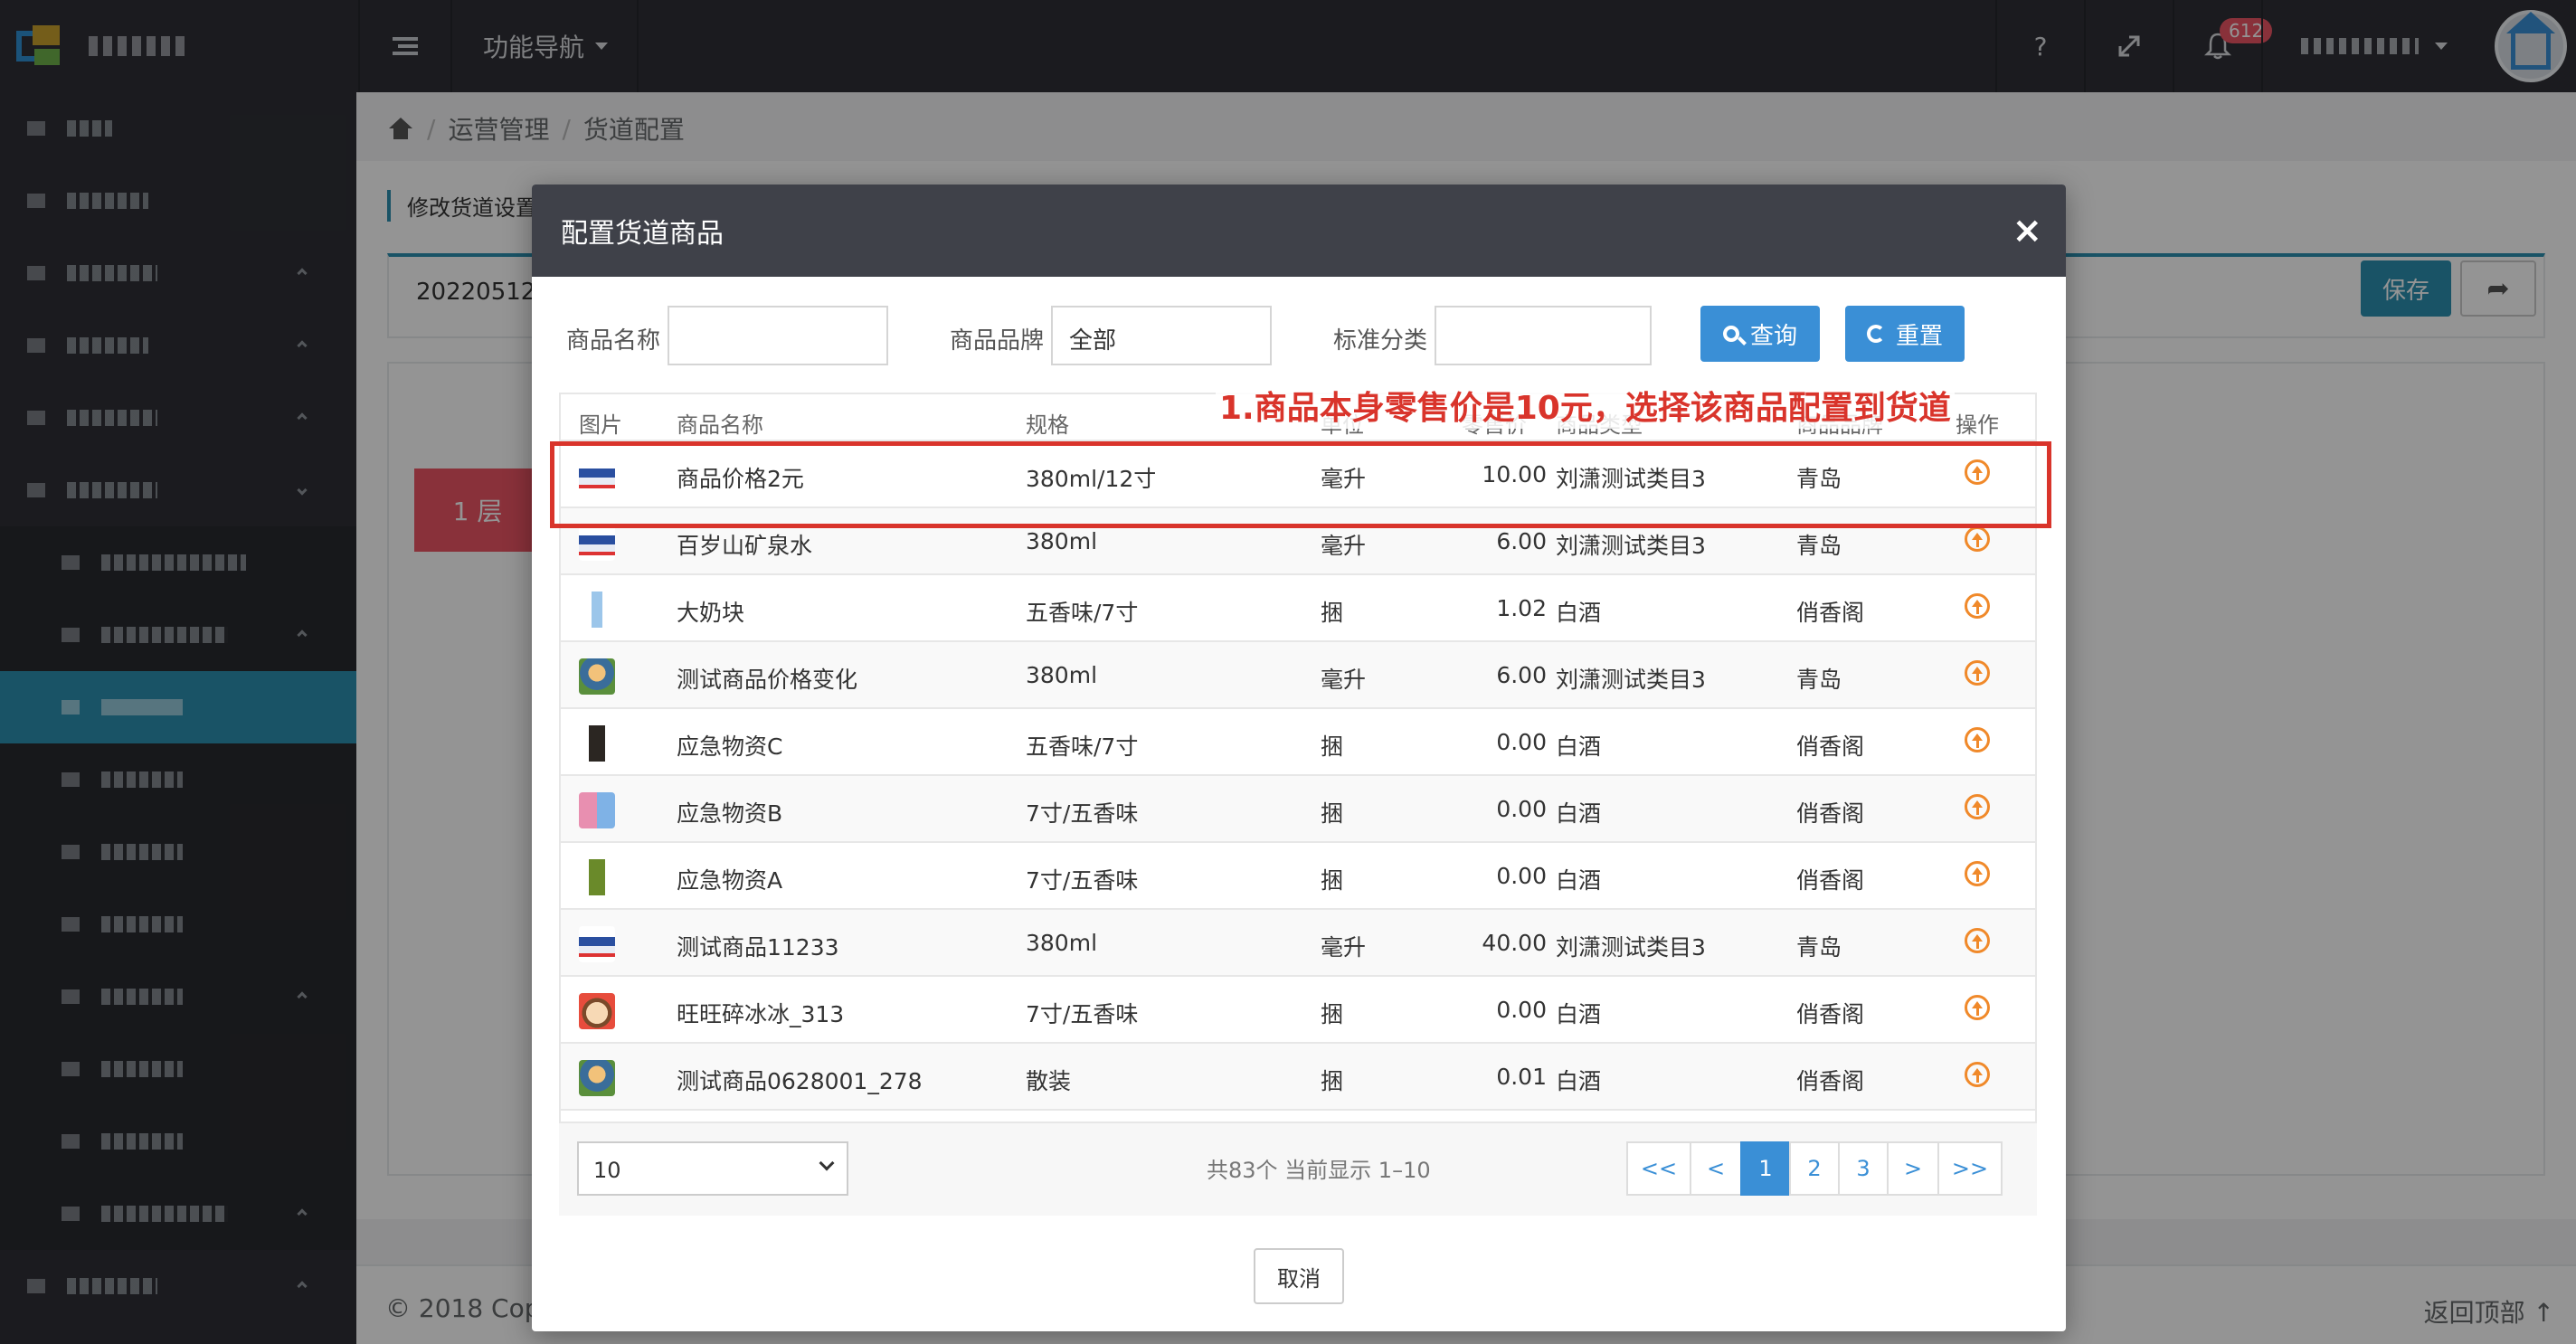 This screenshot has width=2576, height=1344. I want to click on cell-product-name: 应急物资A, so click(730, 880).